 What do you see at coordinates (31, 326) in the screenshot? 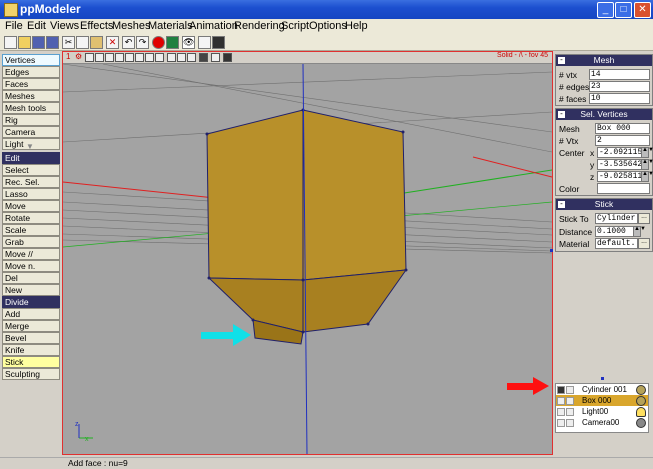
I see `tool-merge: Merge` at bounding box center [31, 326].